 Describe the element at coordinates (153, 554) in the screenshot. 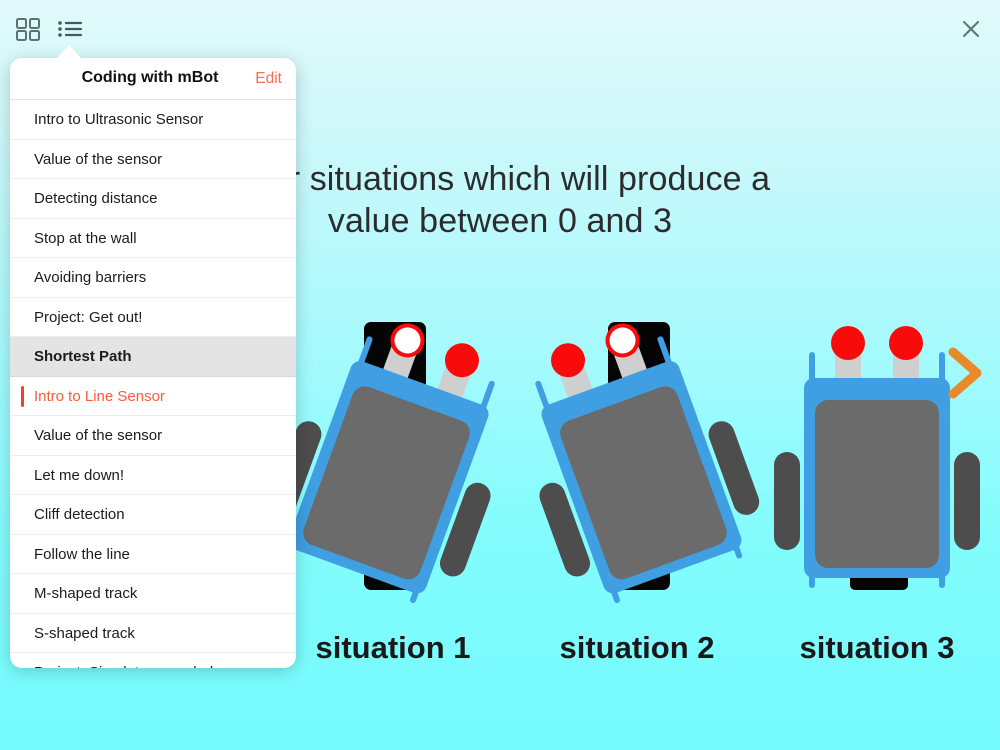

I see `list-item: Follow the line` at that location.